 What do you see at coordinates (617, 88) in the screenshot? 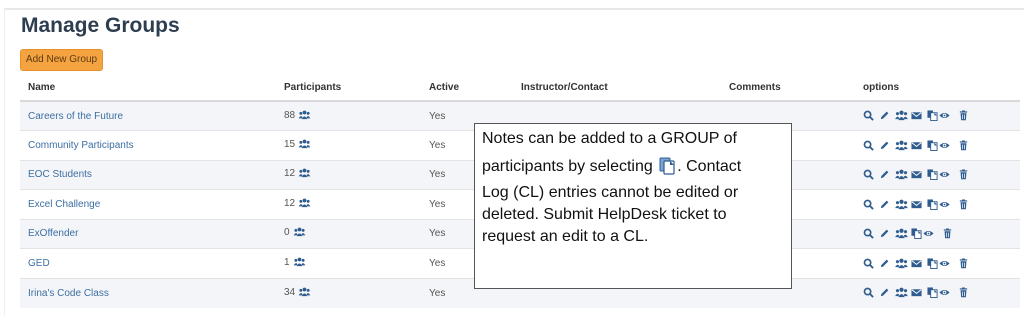
I see `header-instructor: Instructor/Contact` at bounding box center [617, 88].